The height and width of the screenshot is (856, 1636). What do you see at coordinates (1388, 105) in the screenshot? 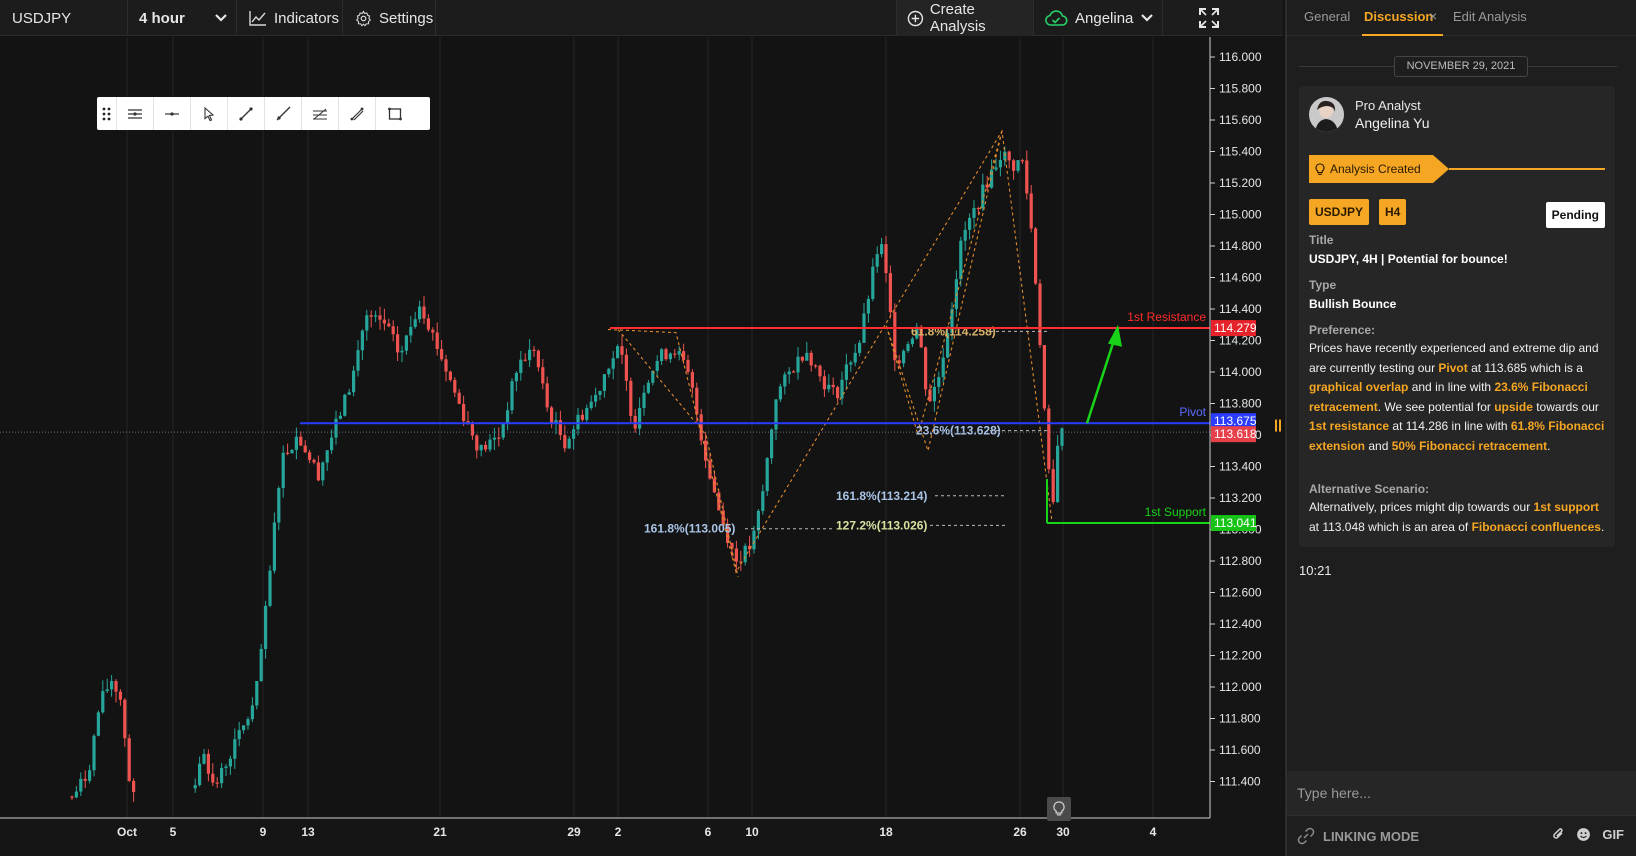
I see `analyst-role: Pro Analyst` at bounding box center [1388, 105].